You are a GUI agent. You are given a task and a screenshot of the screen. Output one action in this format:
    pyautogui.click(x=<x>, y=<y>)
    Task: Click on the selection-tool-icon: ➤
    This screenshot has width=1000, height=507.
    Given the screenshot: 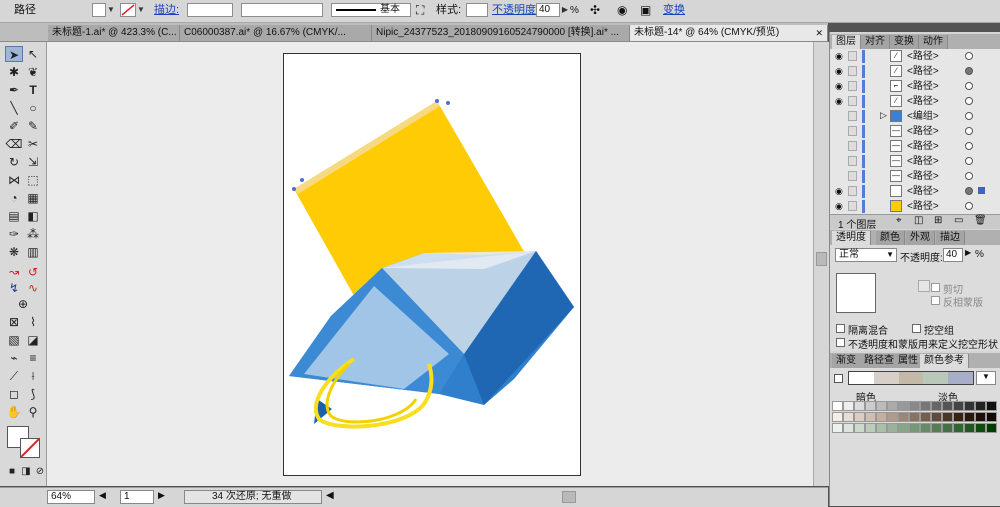 What is the action you would take?
    pyautogui.click(x=14, y=54)
    